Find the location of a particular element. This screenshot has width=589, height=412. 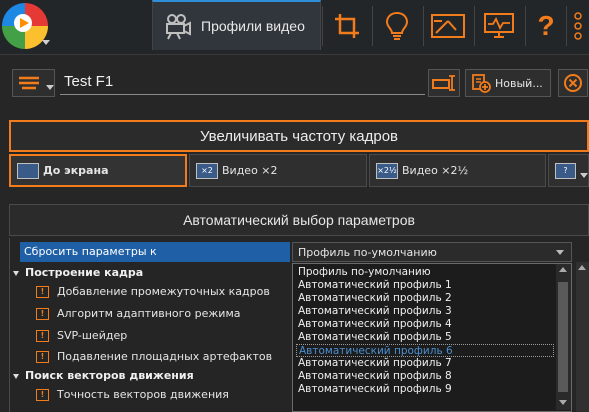

edit-profile-icon is located at coordinates (443, 83).